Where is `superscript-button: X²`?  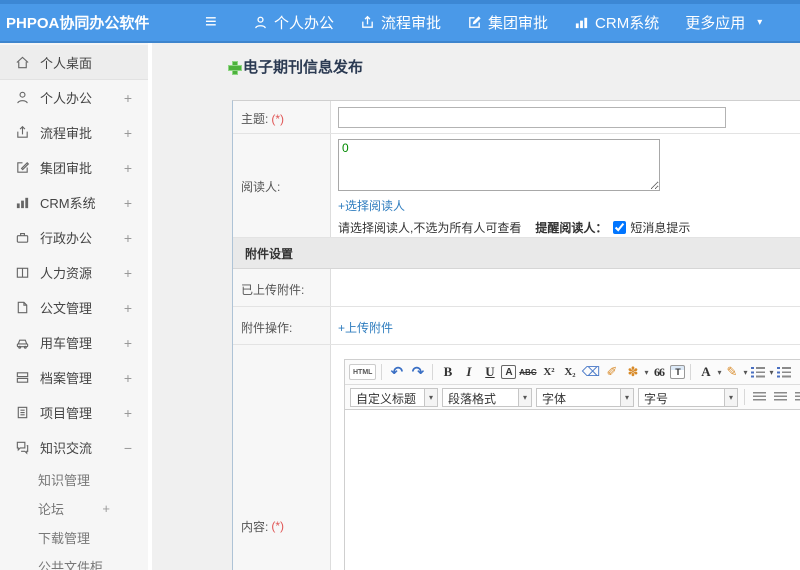 superscript-button: X² is located at coordinates (548, 372).